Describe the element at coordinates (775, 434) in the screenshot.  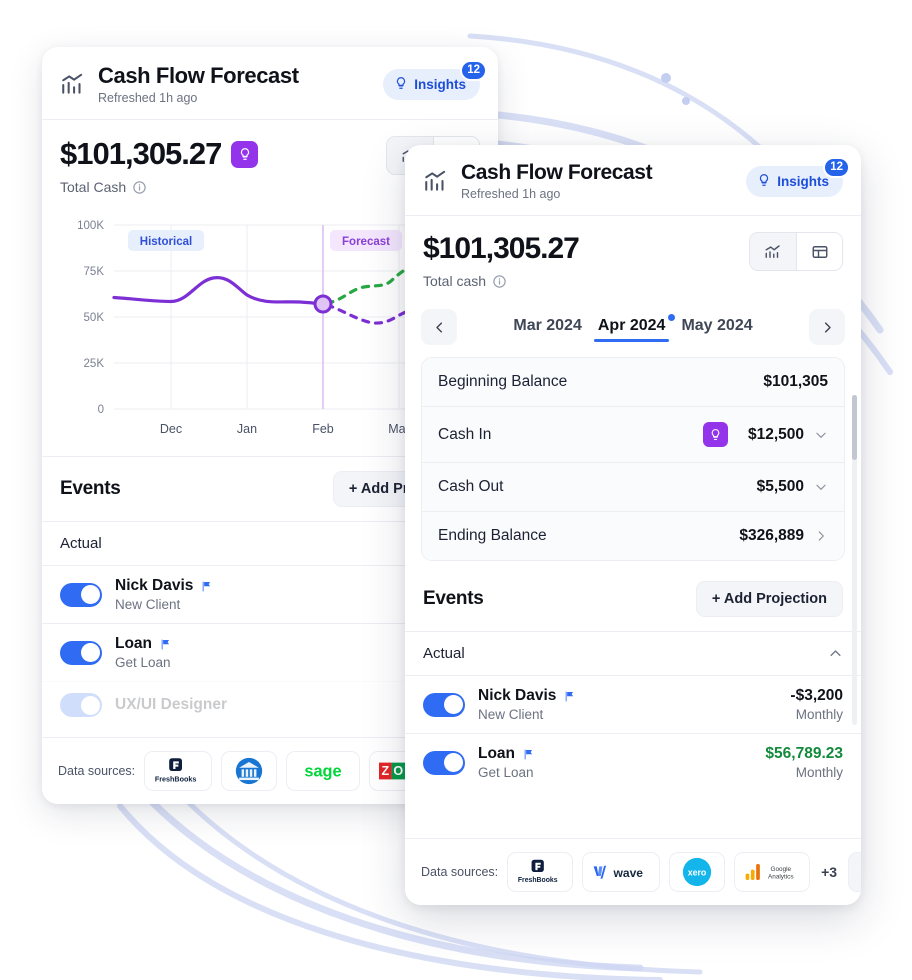
I see `balance-value: $12,500` at that location.